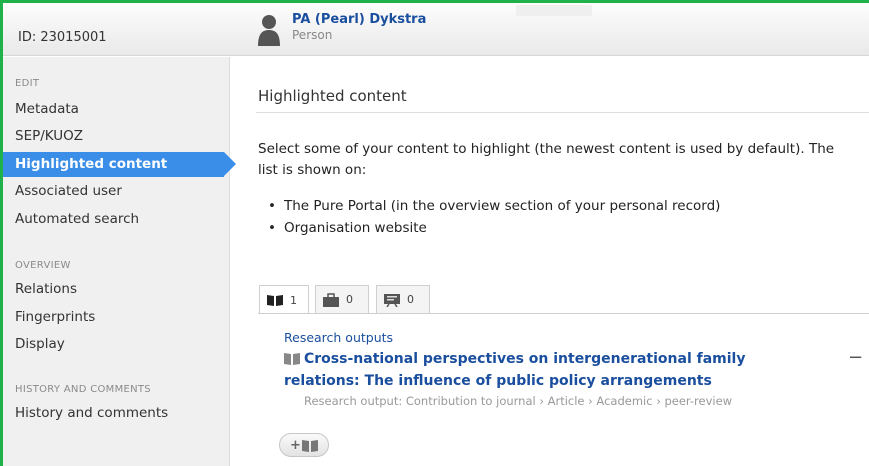 The height and width of the screenshot is (466, 869). What do you see at coordinates (62, 37) in the screenshot?
I see `record-id: ID: 23015001` at bounding box center [62, 37].